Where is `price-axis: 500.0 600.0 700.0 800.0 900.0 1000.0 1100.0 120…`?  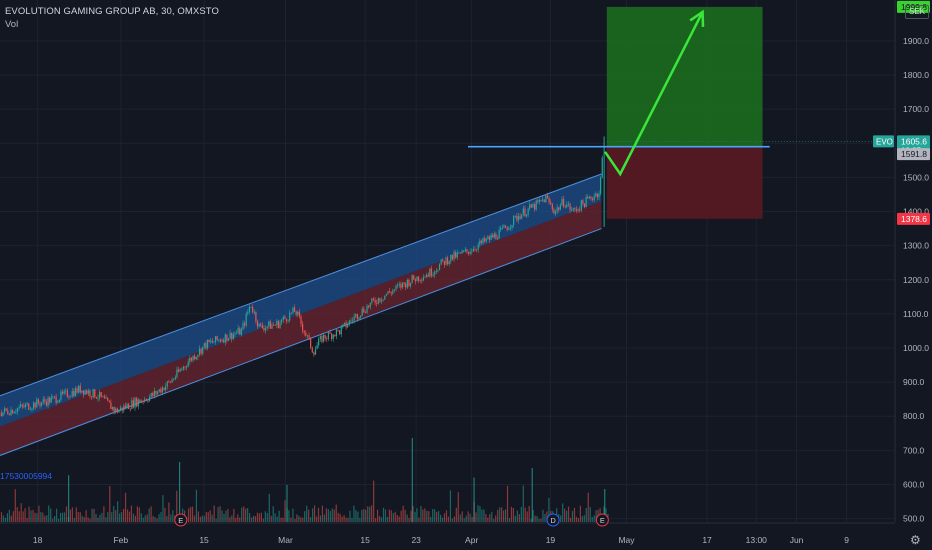
price-axis: 500.0 600.0 700.0 800.0 900.0 1000.0 1100.0 120… is located at coordinates (913, 275).